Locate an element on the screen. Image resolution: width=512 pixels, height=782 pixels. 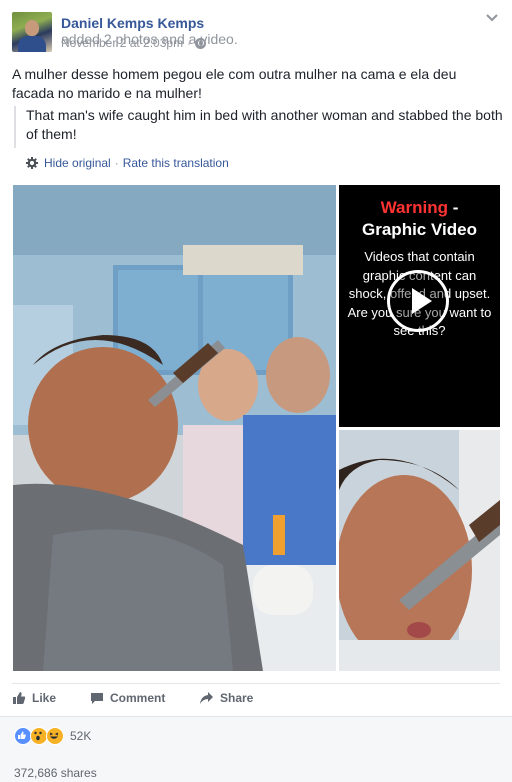
author-avatar is located at coordinates (32, 32).